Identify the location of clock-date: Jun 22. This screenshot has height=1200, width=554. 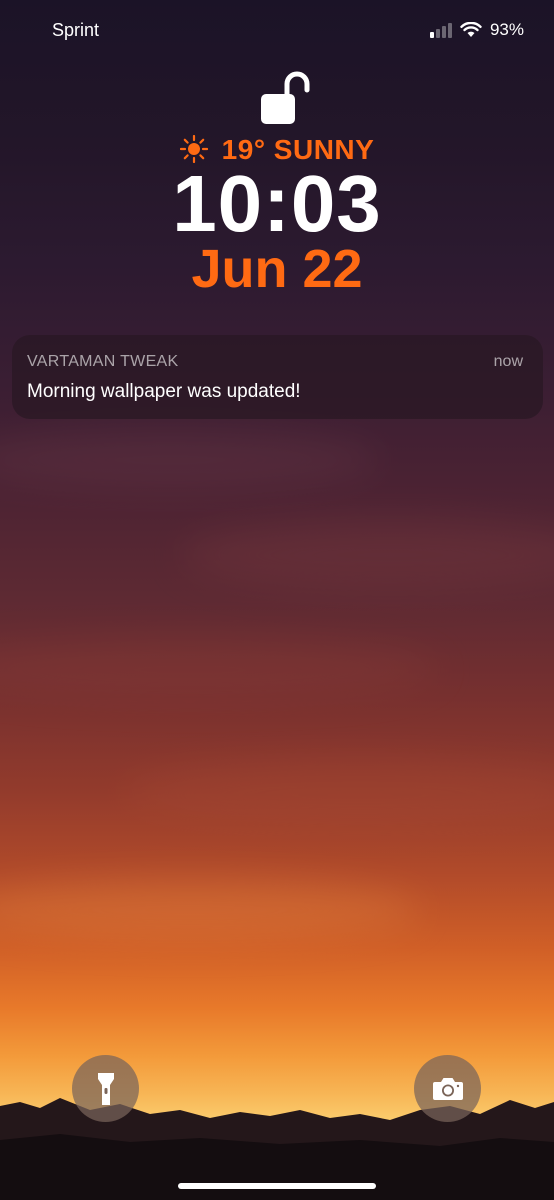
(277, 269).